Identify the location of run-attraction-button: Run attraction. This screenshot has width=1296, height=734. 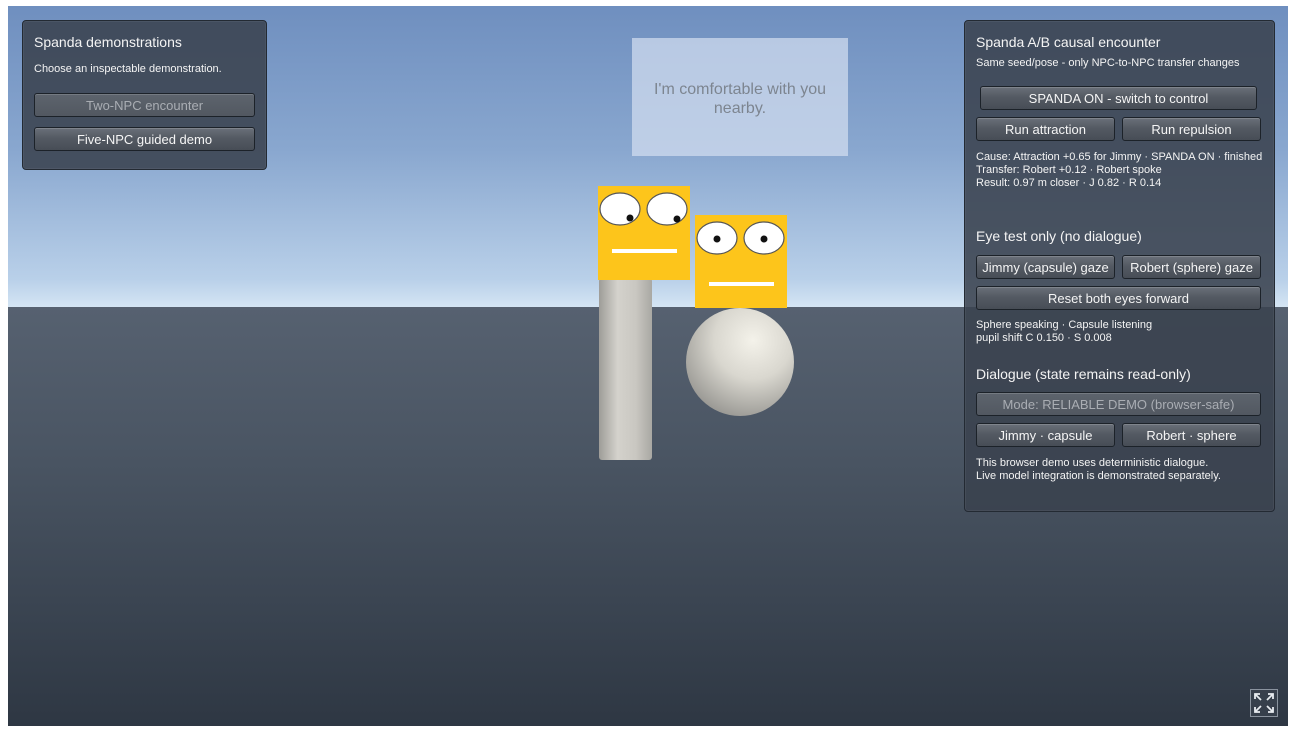
(1045, 129).